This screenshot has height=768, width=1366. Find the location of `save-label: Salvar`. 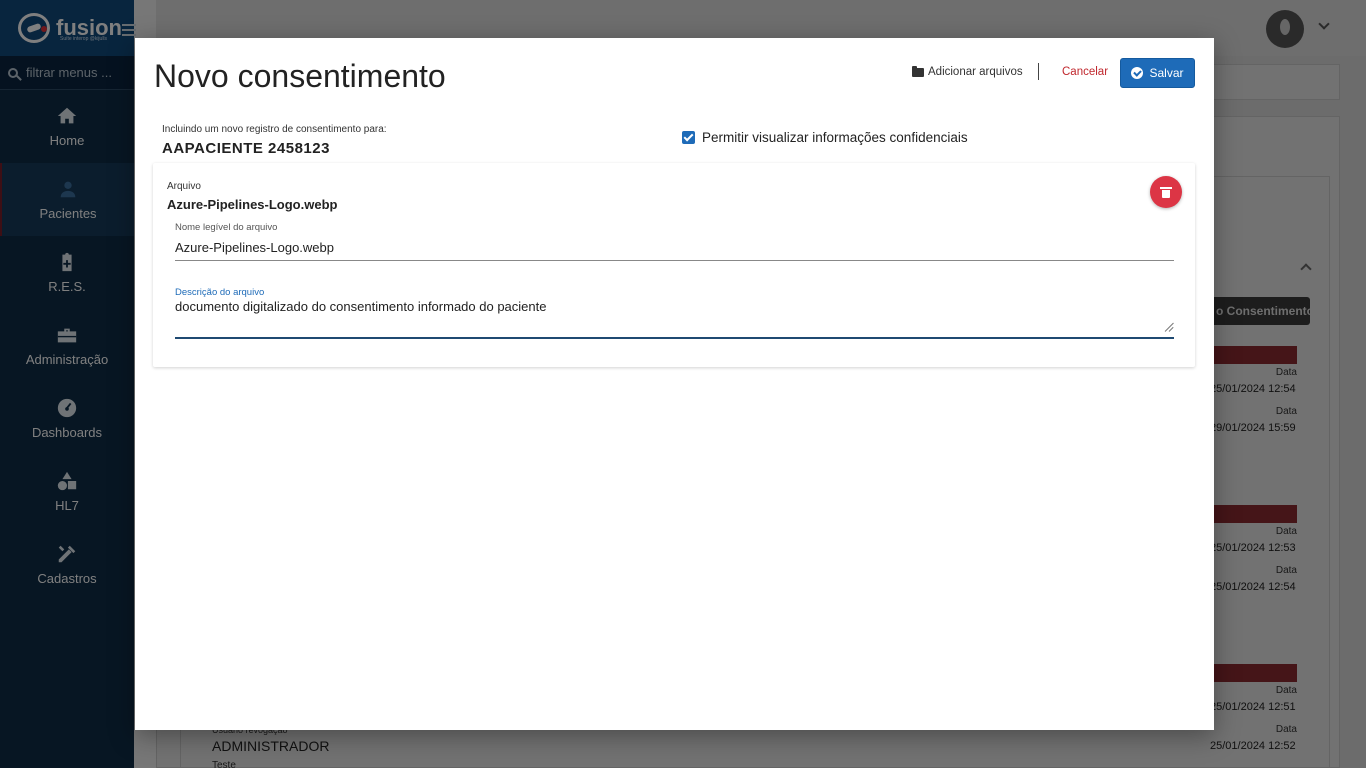

save-label: Salvar is located at coordinates (1166, 73).